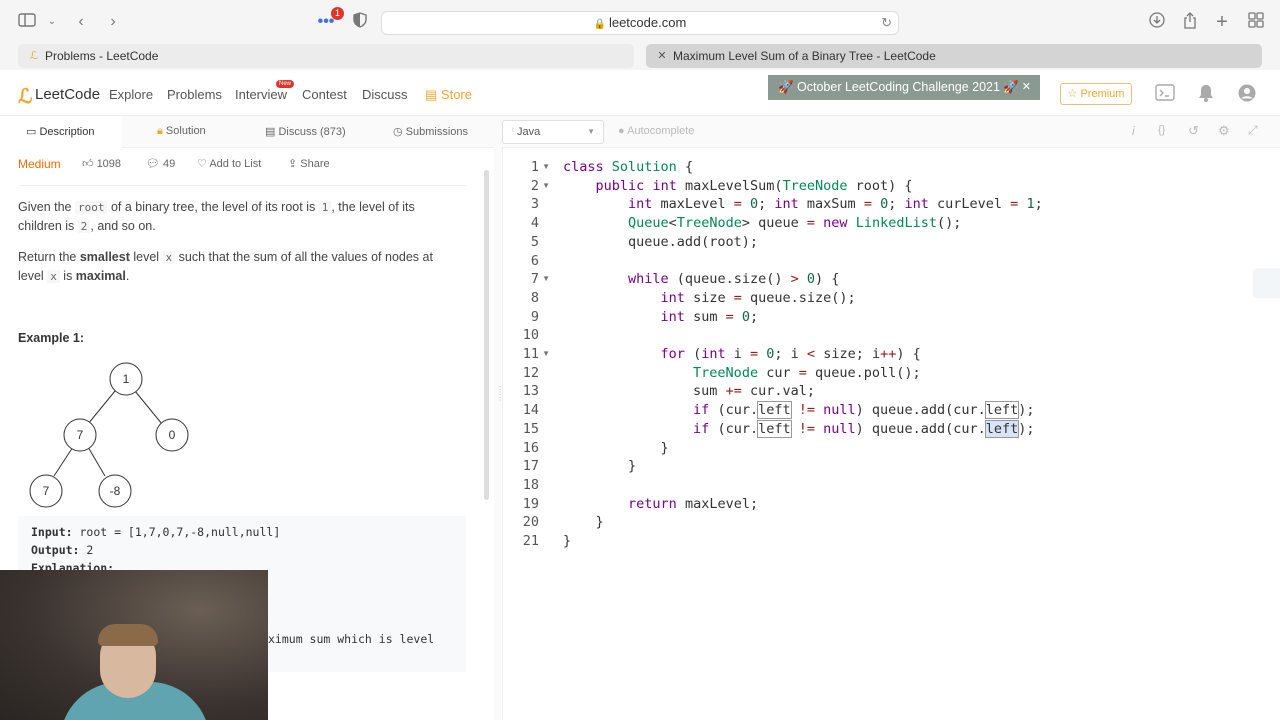 The height and width of the screenshot is (720, 1280). What do you see at coordinates (601, 24) in the screenshot?
I see `lock-icon: 🔒` at bounding box center [601, 24].